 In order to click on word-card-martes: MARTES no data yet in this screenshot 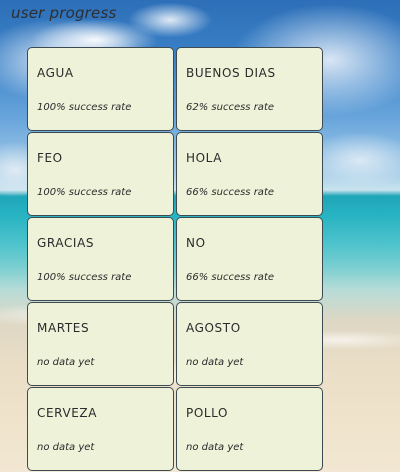, I will do `click(100, 344)`.